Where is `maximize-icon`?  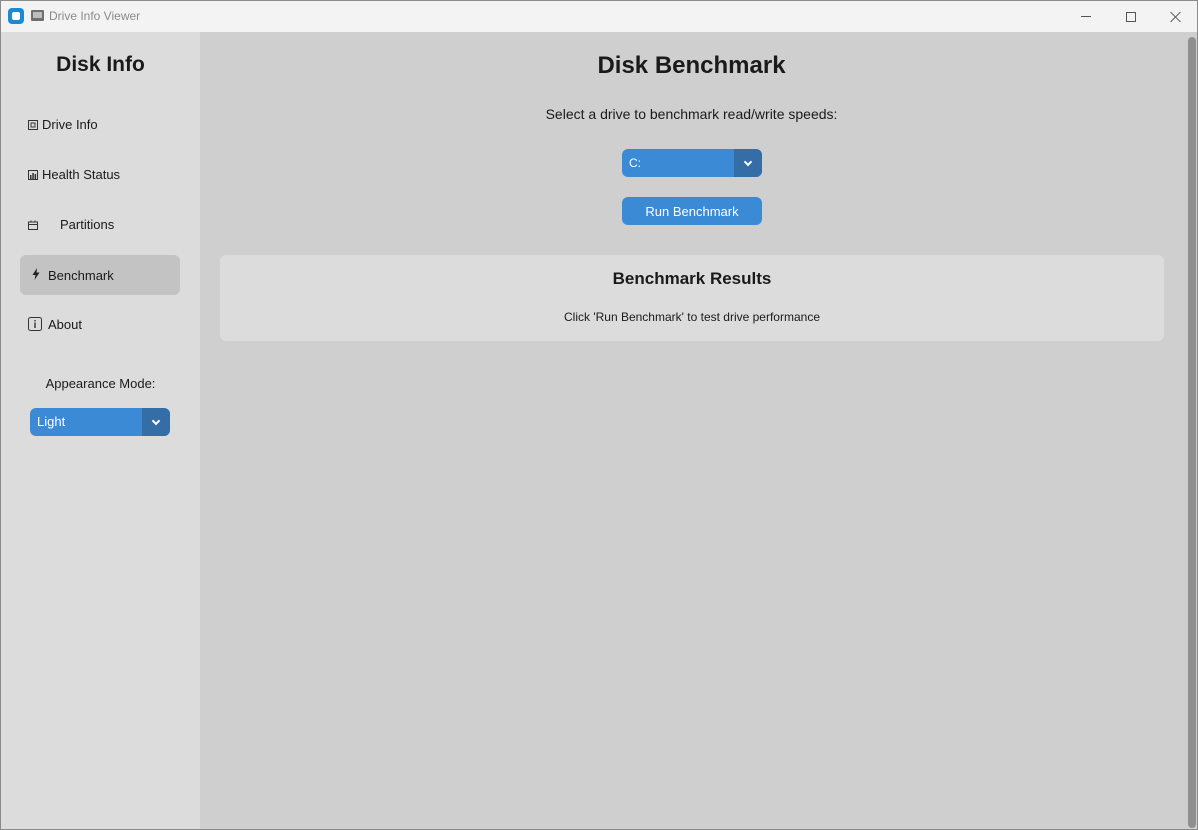
maximize-icon is located at coordinates (1131, 16).